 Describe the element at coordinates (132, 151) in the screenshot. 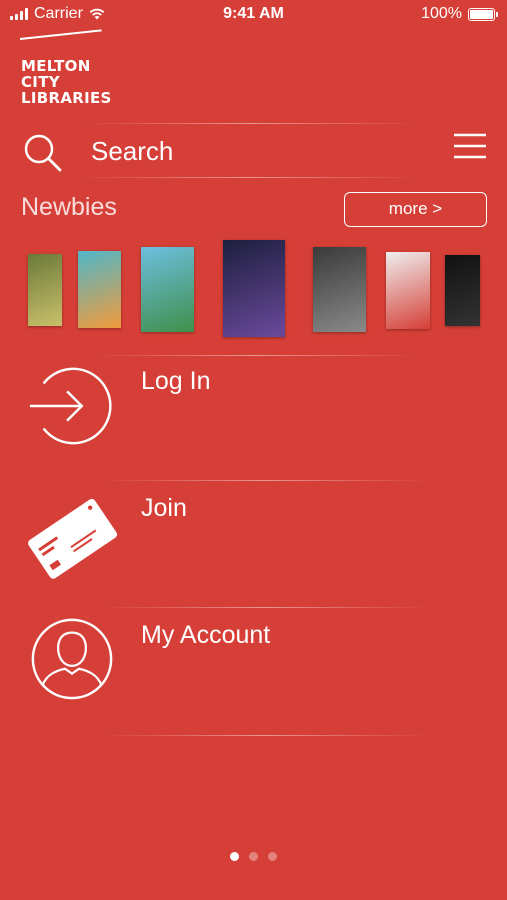

I see `search-field: Search` at that location.